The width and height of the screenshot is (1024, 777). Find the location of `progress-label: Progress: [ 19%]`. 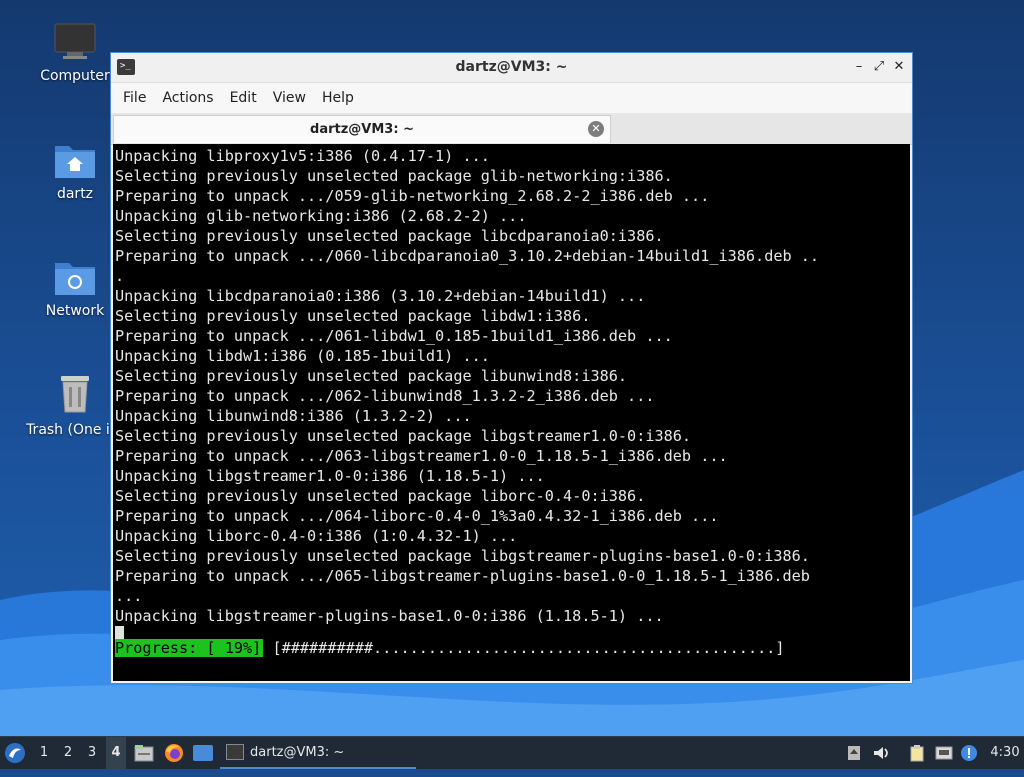

progress-label: Progress: [ 19%] is located at coordinates (189, 648).